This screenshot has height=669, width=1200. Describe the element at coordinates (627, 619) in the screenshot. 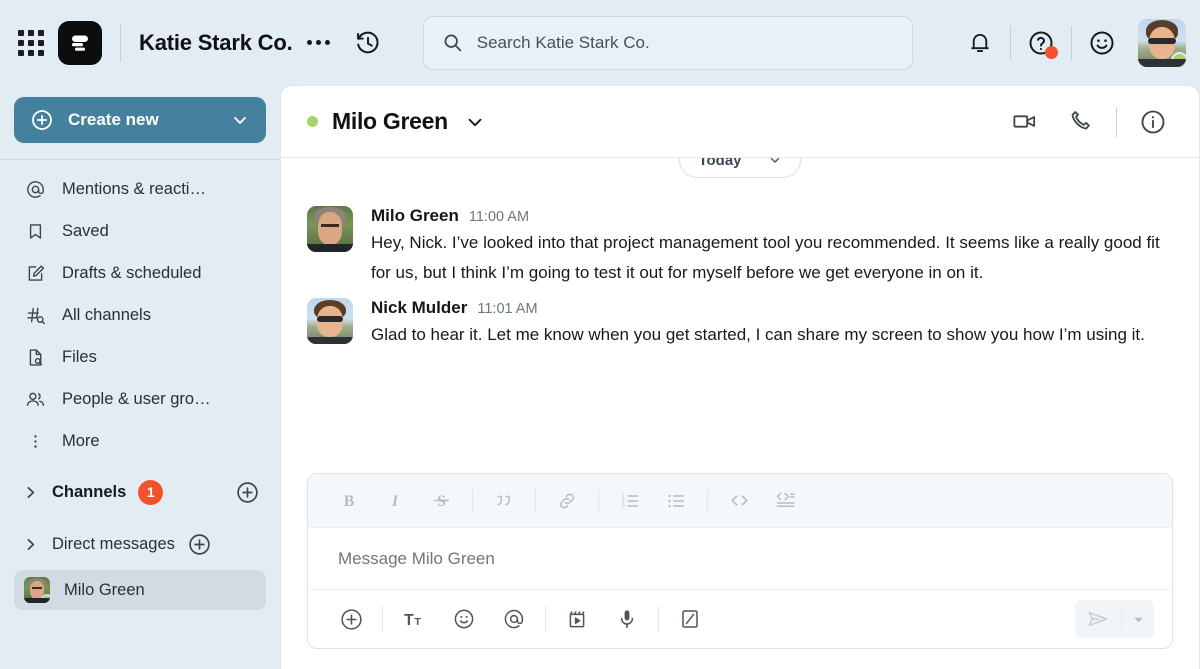

I see `record-audio-clip-button` at that location.